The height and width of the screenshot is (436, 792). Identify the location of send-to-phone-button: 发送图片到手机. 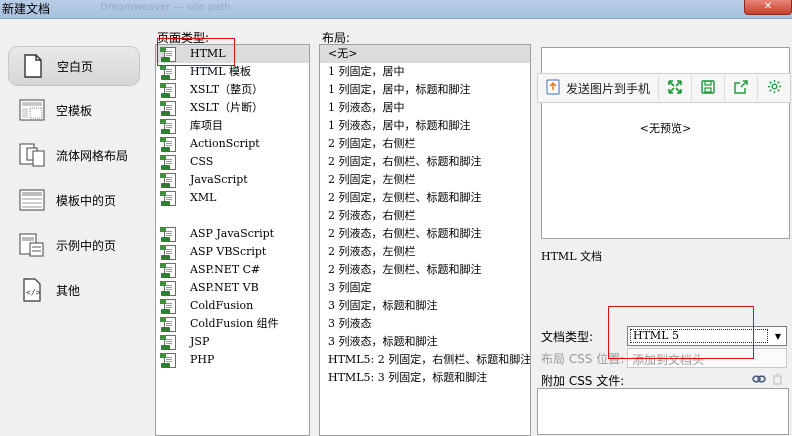
(599, 88).